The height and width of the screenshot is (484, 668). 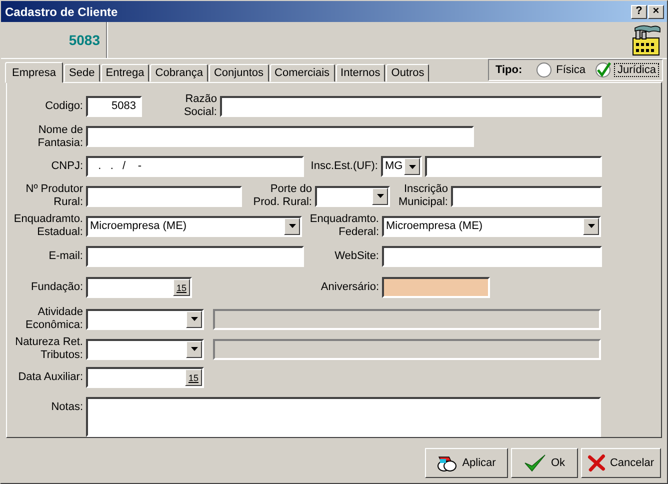 What do you see at coordinates (343, 417) in the screenshot?
I see `notes-field` at bounding box center [343, 417].